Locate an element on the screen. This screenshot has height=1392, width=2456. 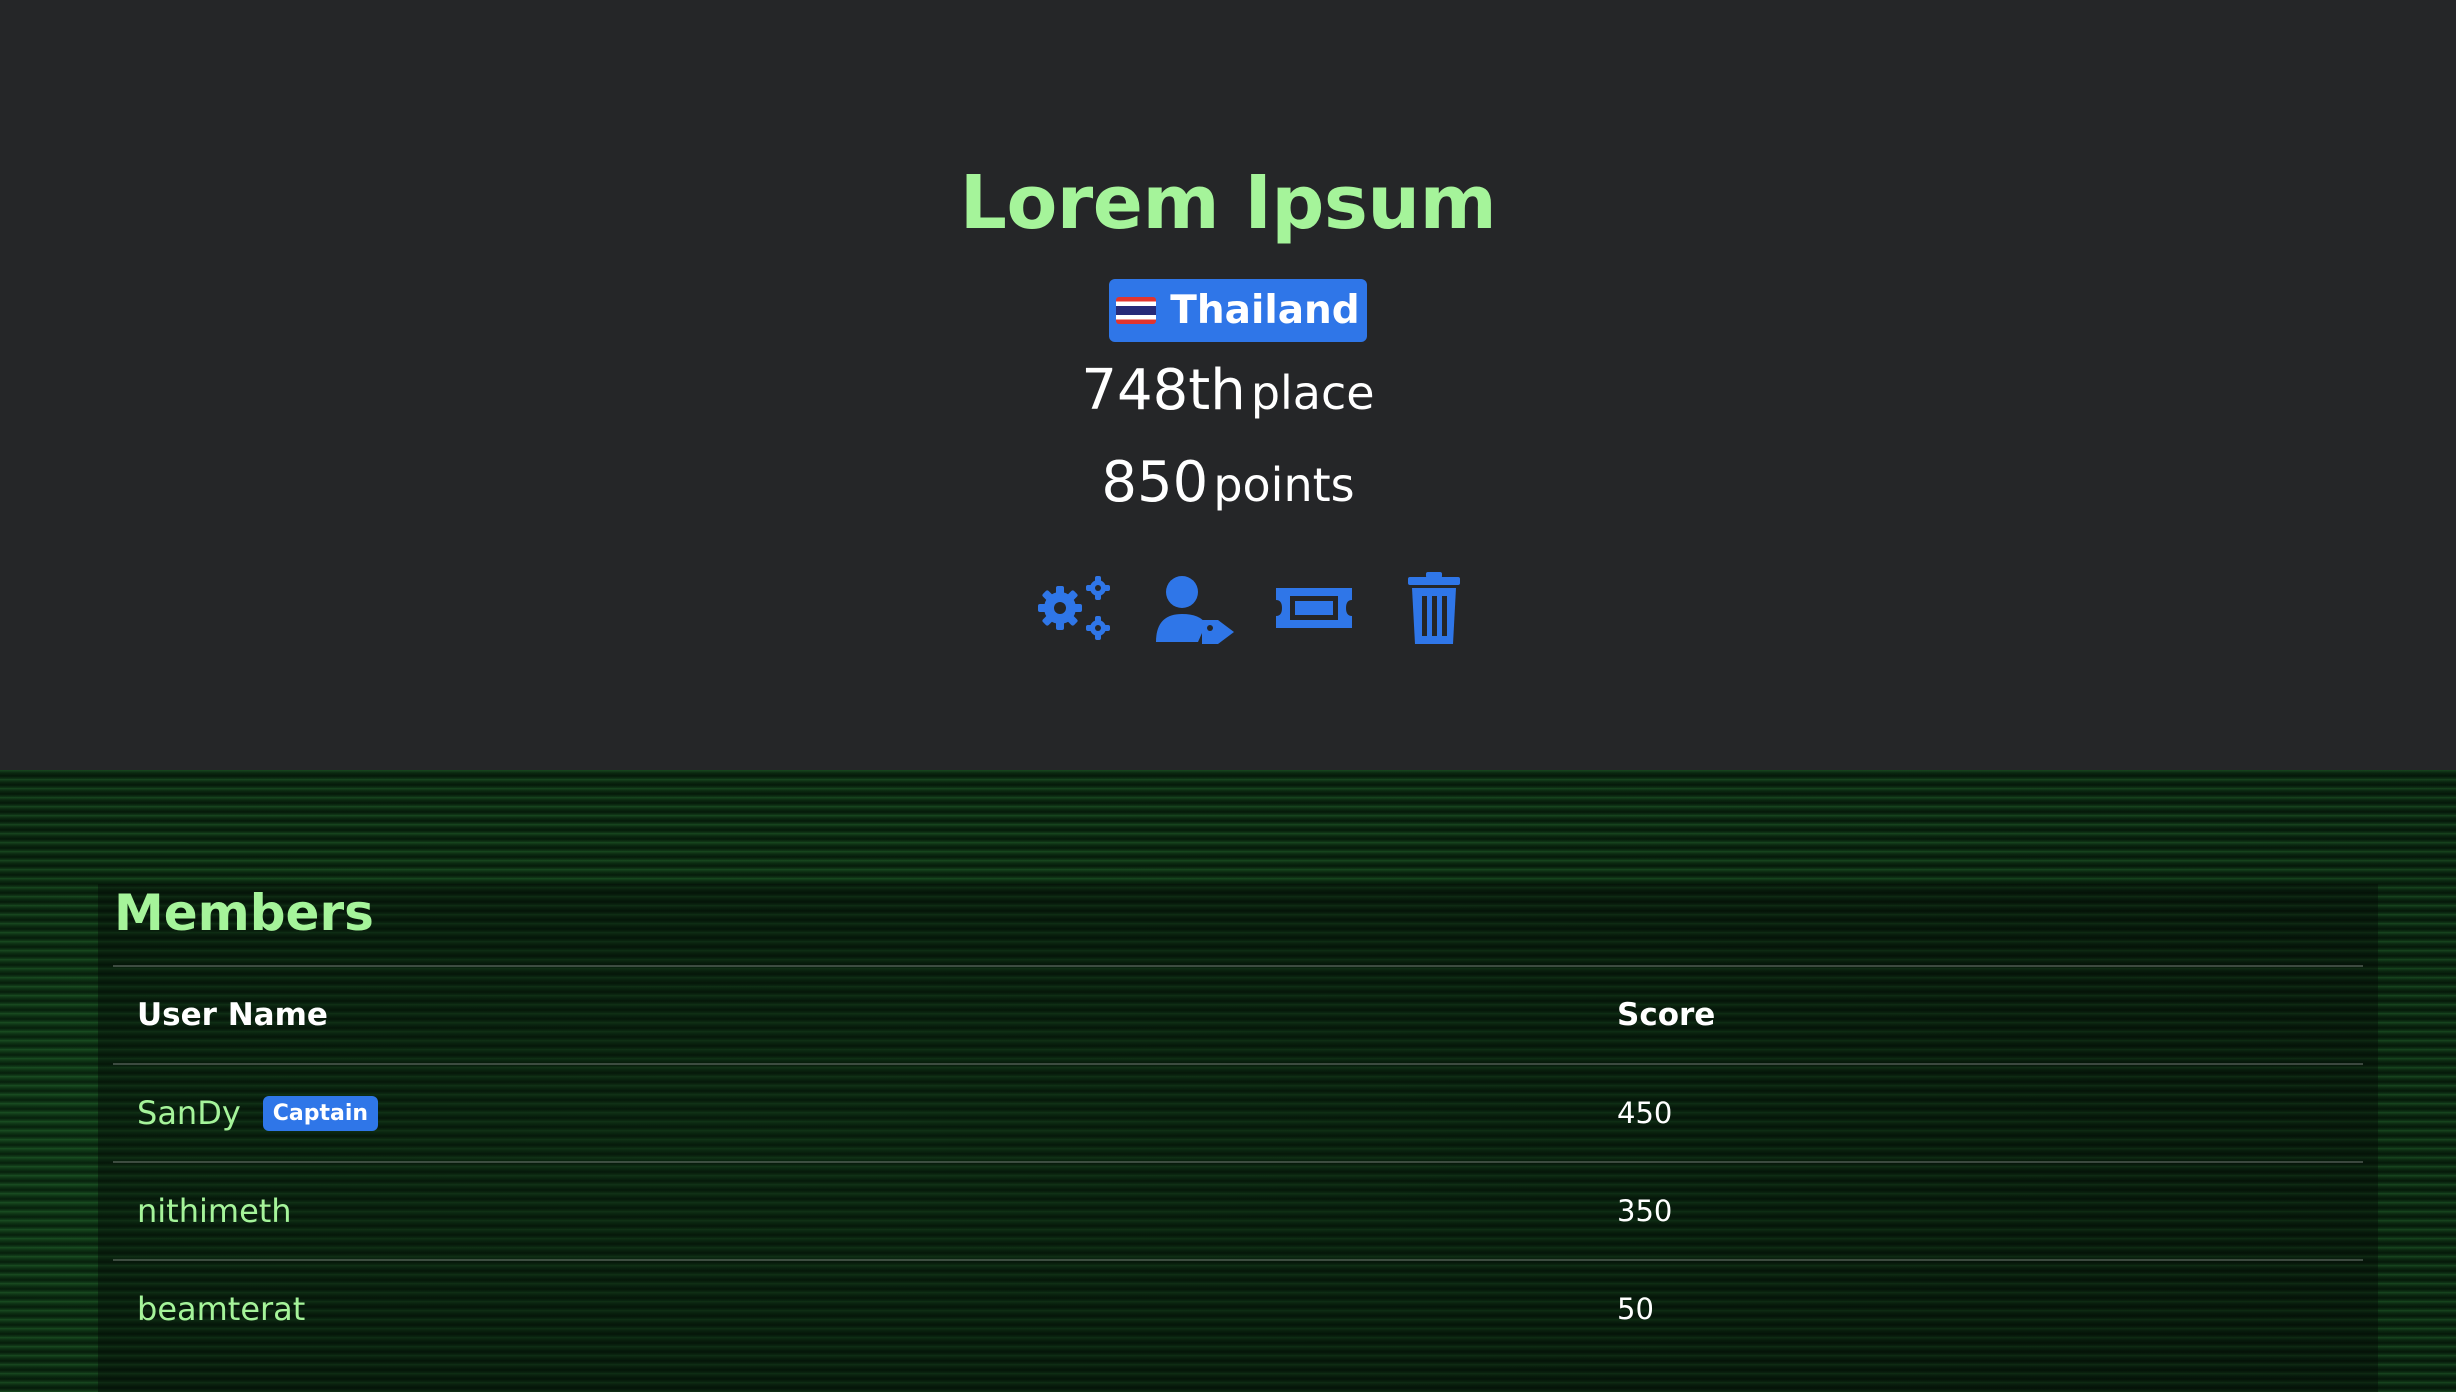
country-badge: Thailand is located at coordinates (1238, 310).